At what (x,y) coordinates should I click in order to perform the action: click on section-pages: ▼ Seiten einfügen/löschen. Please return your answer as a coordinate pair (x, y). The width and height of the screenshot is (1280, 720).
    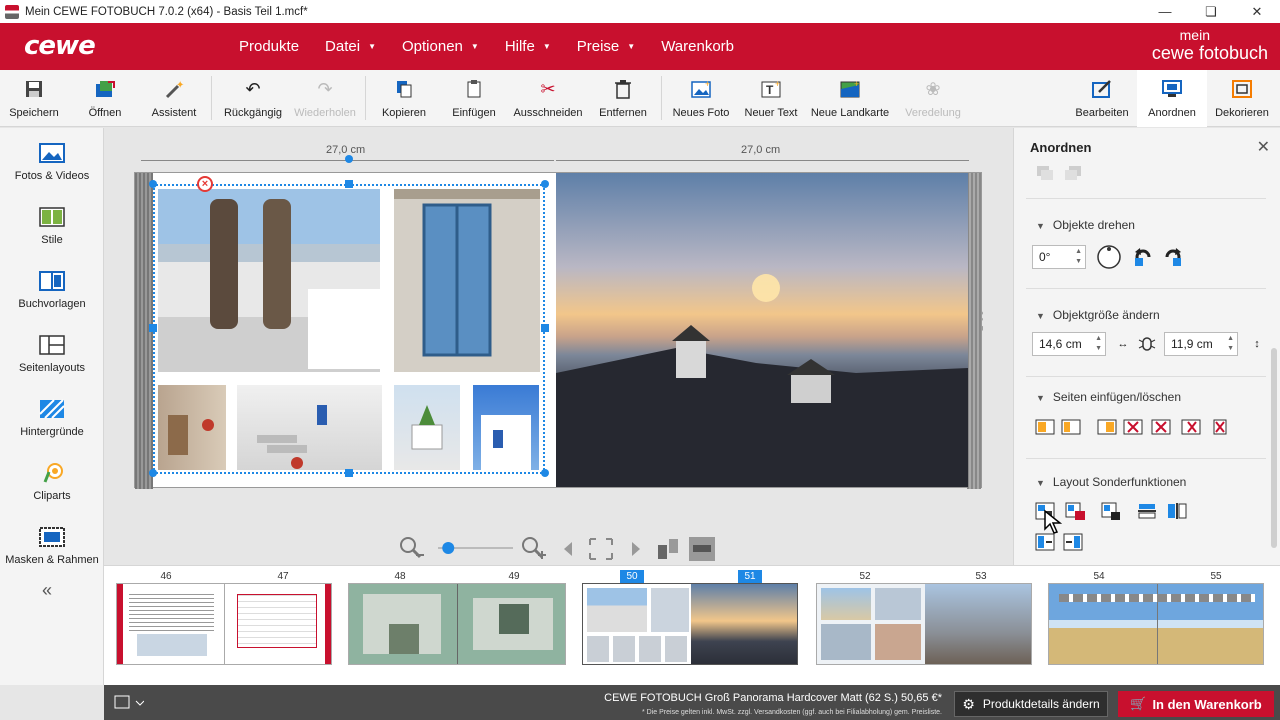
    Looking at the image, I should click on (1108, 397).